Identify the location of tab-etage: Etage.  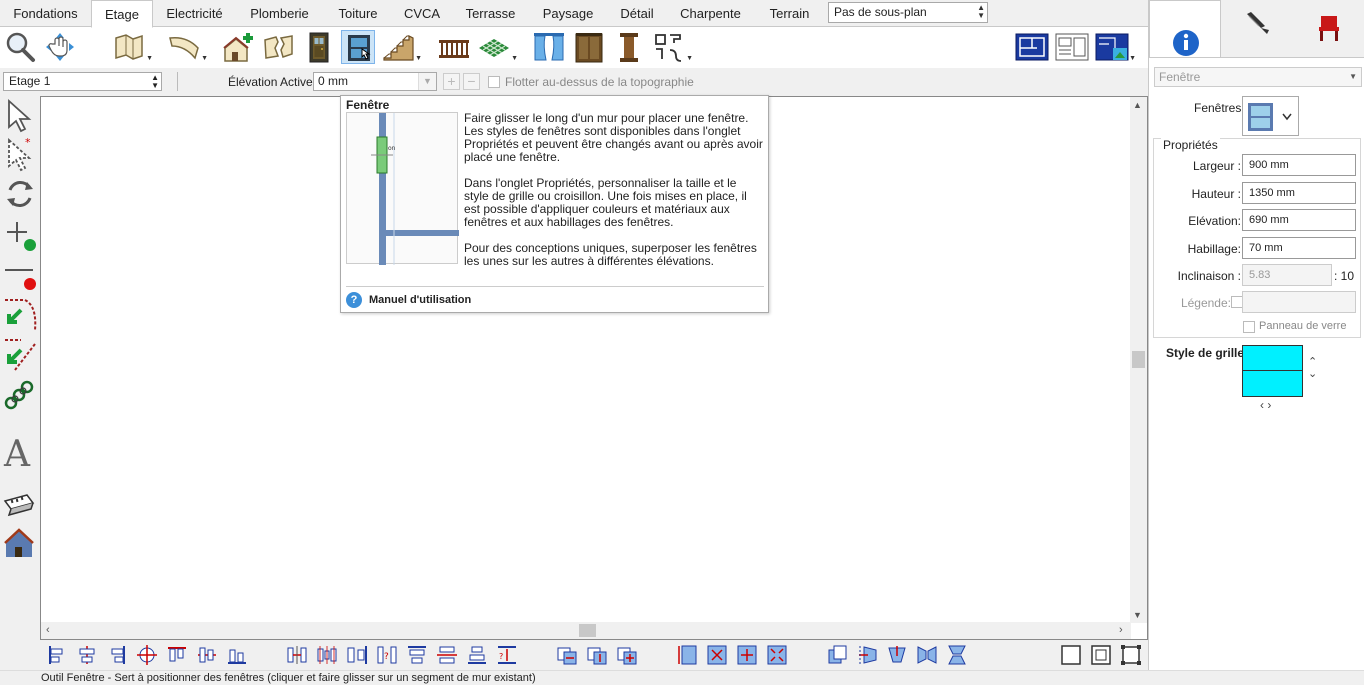
(122, 14).